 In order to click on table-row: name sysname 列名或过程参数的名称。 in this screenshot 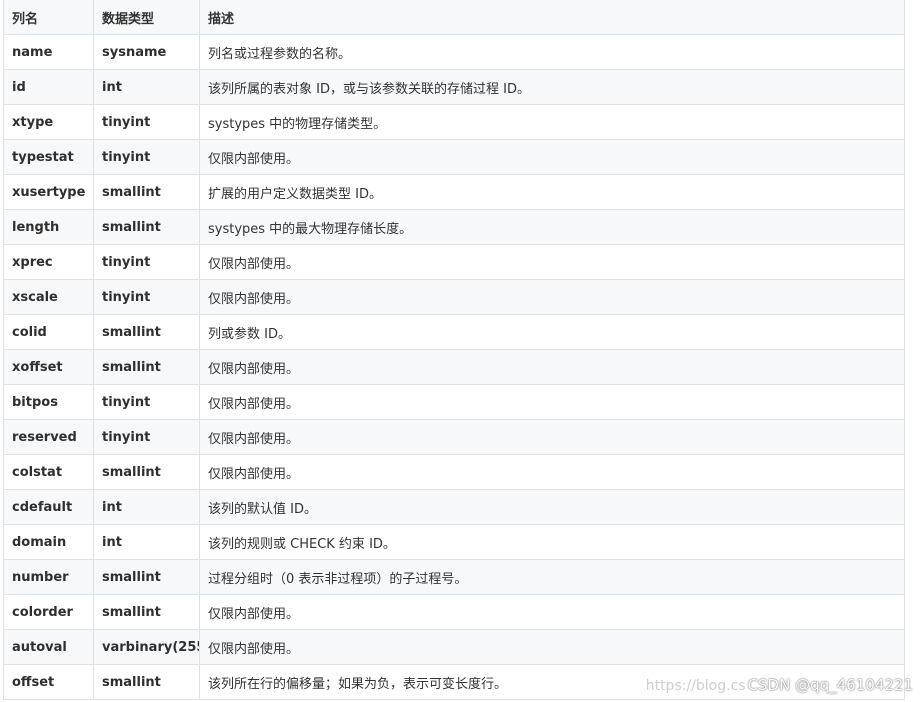, I will do `click(454, 52)`.